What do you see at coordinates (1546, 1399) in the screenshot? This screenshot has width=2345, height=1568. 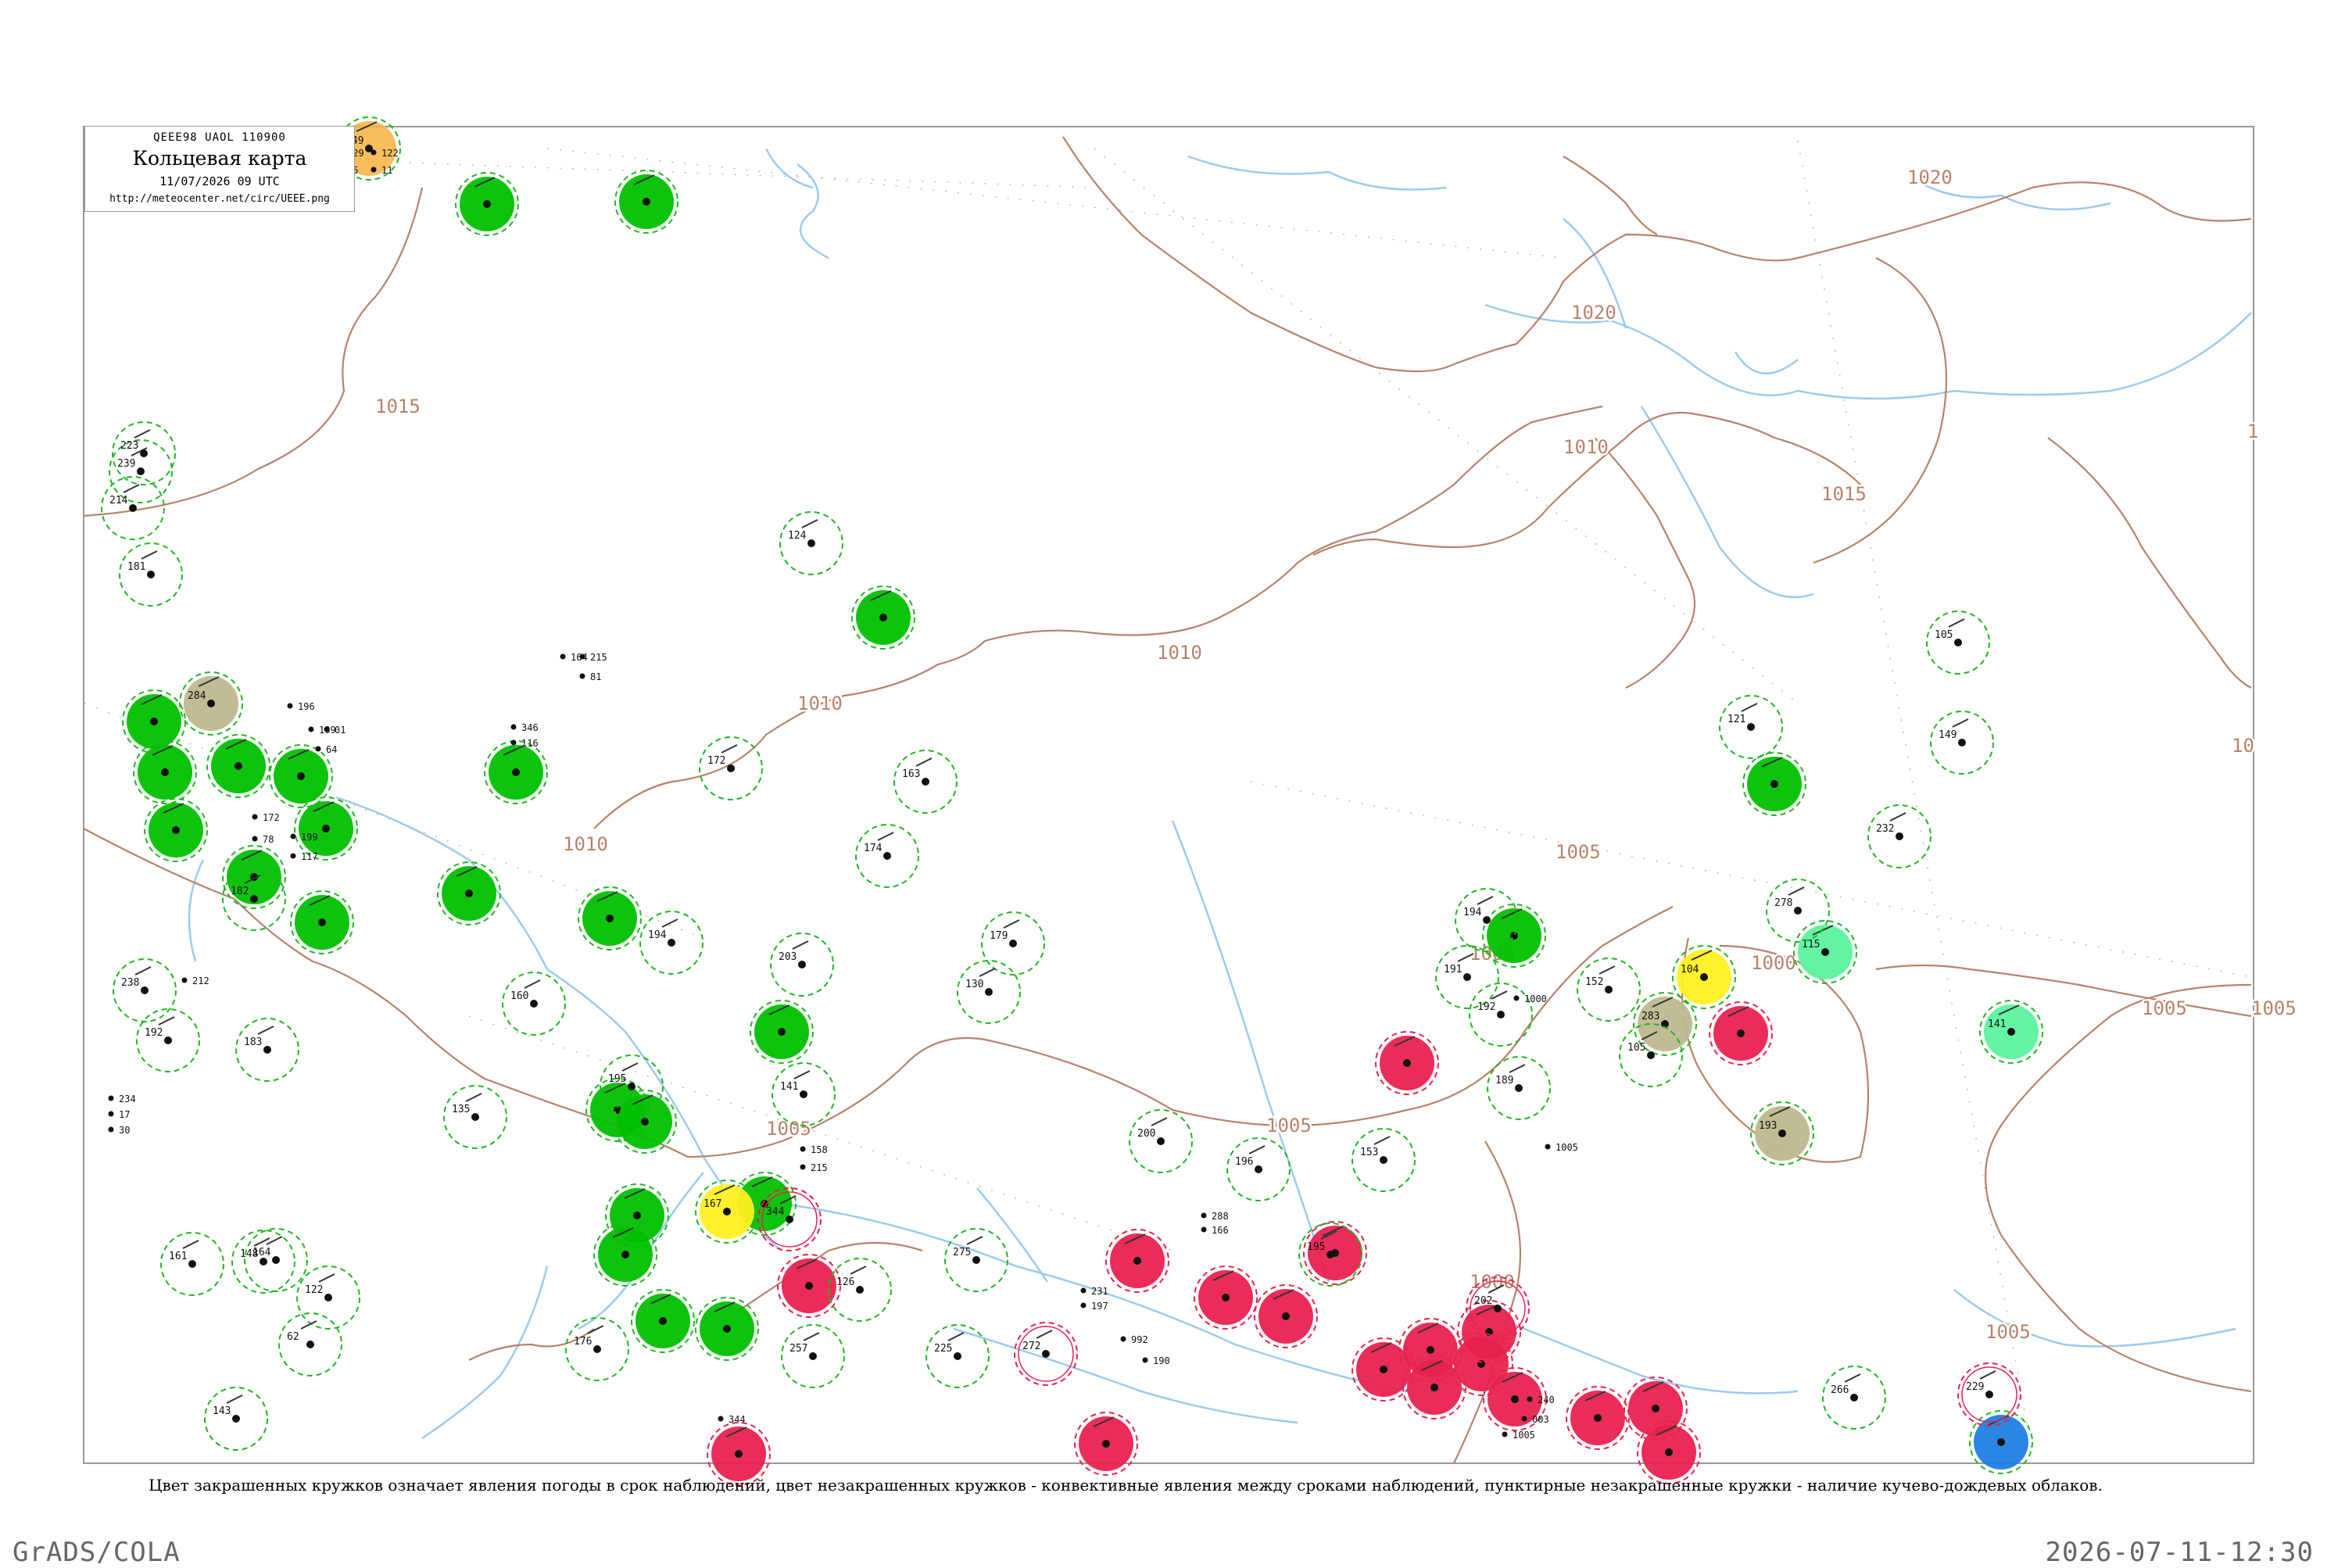 I see `station-value: 240` at bounding box center [1546, 1399].